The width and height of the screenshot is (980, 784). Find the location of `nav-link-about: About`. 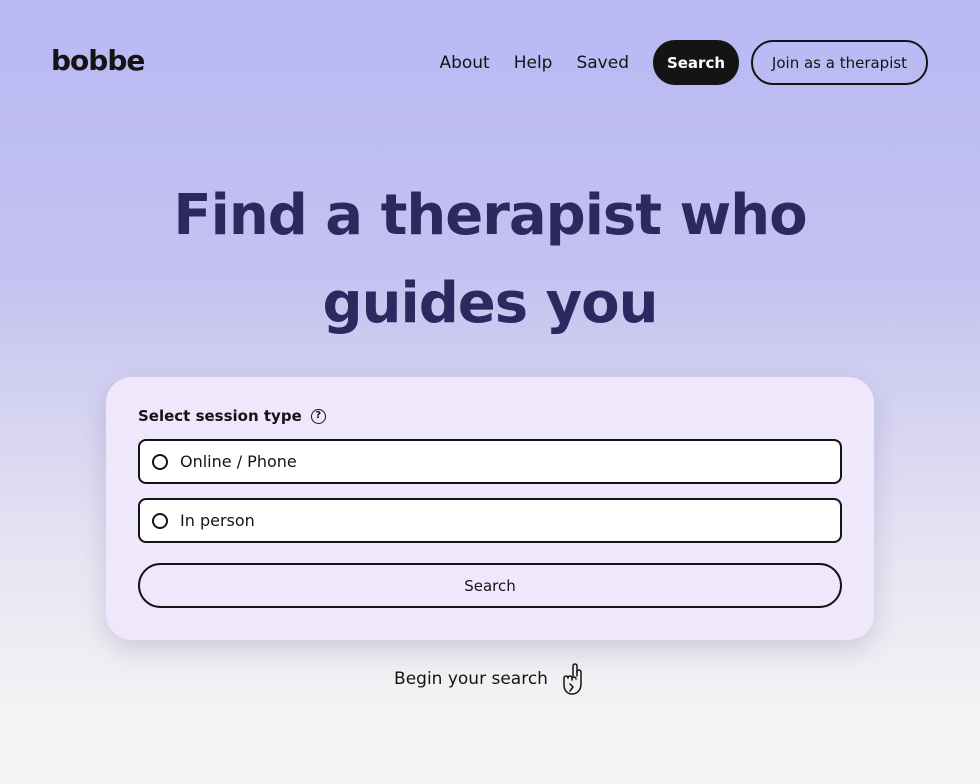

nav-link-about: About is located at coordinates (464, 63).